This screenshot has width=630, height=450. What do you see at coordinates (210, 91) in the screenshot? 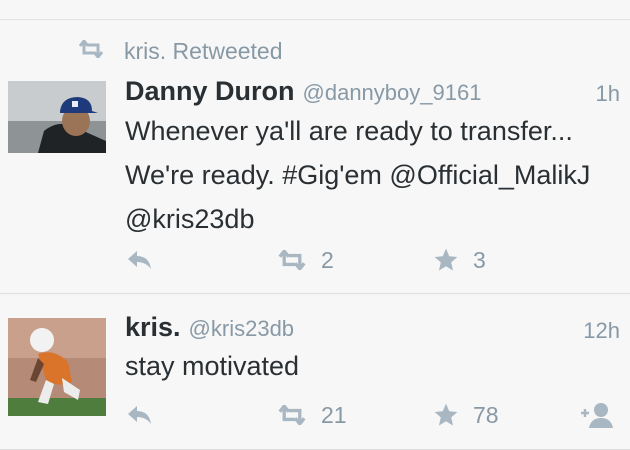
I see `author-name: Danny Duron` at bounding box center [210, 91].